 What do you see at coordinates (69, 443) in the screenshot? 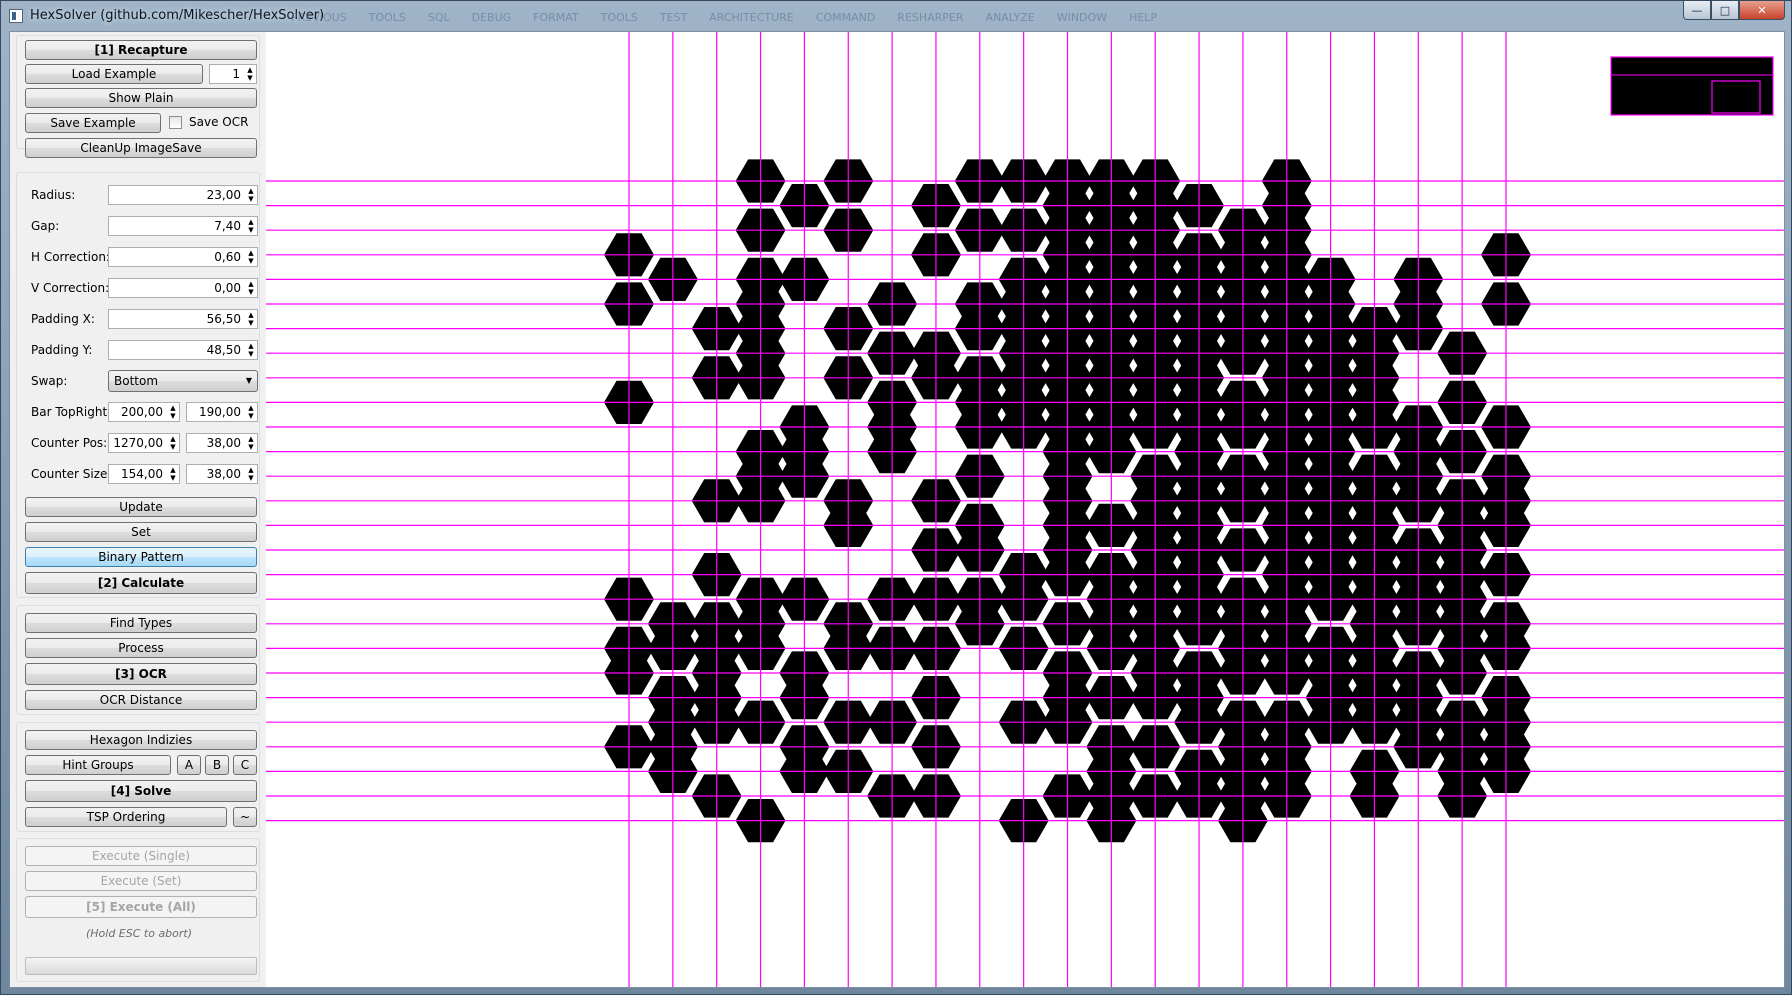
I see `counter-pos-label: Counter Pos:` at bounding box center [69, 443].